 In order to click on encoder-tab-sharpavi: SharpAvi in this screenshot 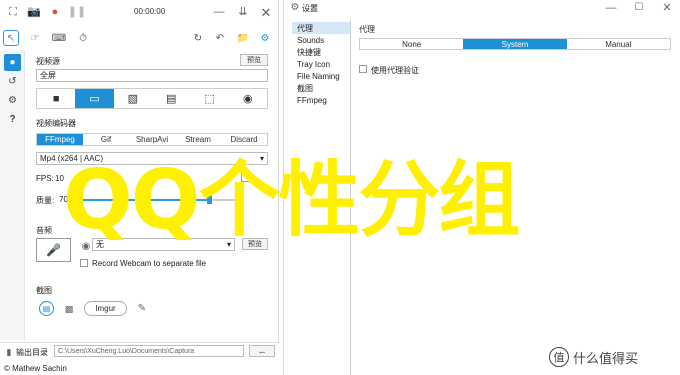, I will do `click(152, 139)`.